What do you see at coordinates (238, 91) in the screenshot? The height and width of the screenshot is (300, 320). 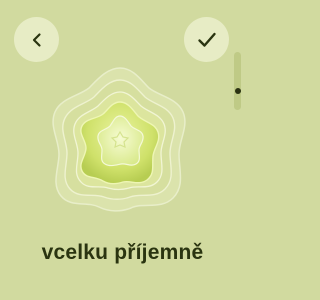 I see `scroll-indicator-thumb` at bounding box center [238, 91].